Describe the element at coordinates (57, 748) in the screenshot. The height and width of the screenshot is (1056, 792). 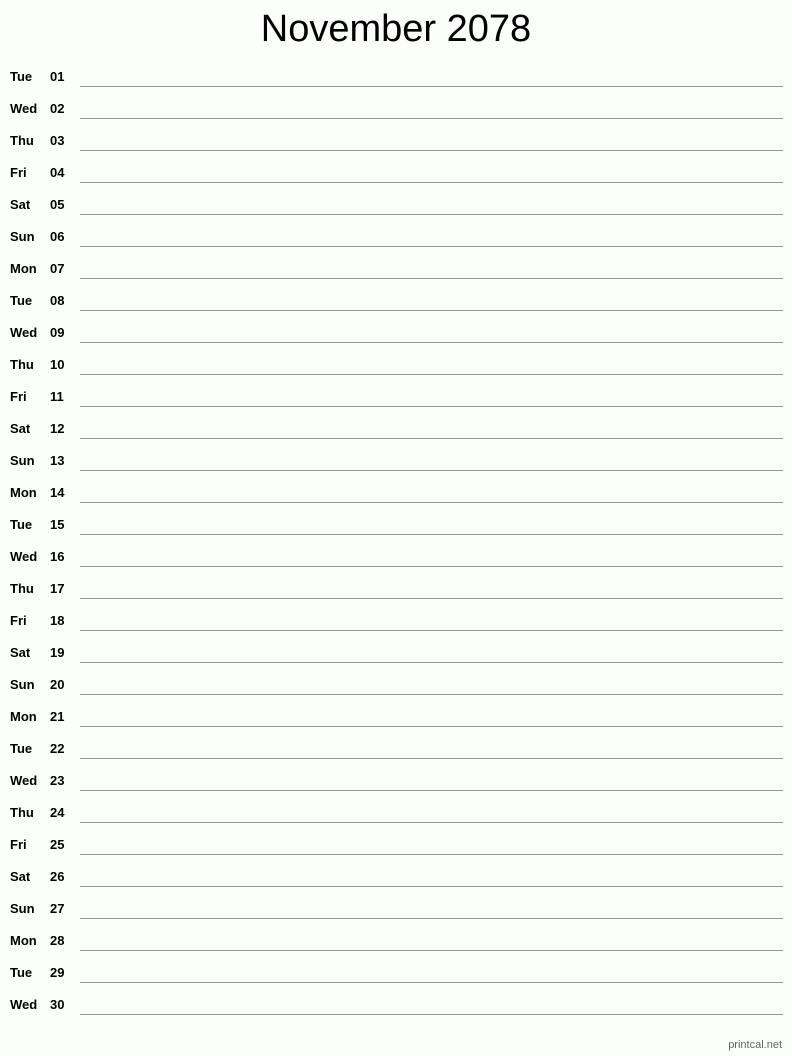
I see `day-number: 22` at that location.